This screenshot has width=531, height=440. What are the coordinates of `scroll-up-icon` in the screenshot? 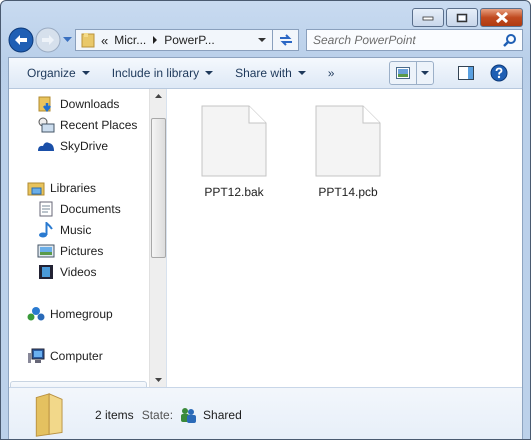 It's located at (158, 96).